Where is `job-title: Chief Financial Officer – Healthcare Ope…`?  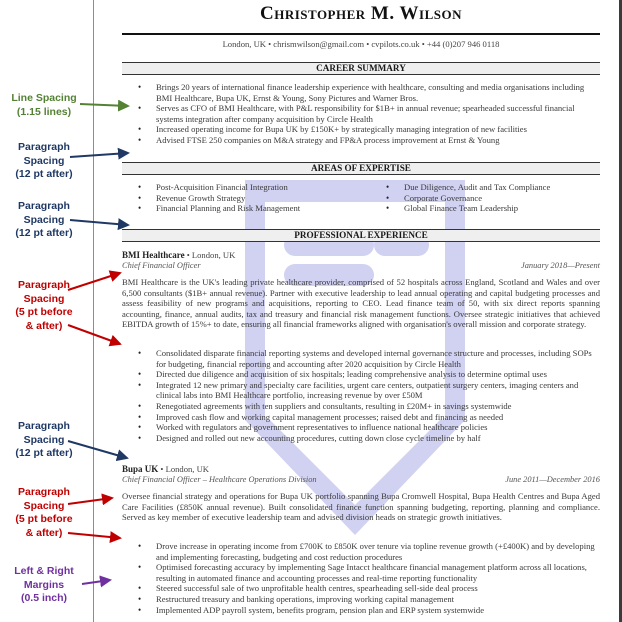
job-title: Chief Financial Officer – Healthcare Ope… is located at coordinates (219, 479).